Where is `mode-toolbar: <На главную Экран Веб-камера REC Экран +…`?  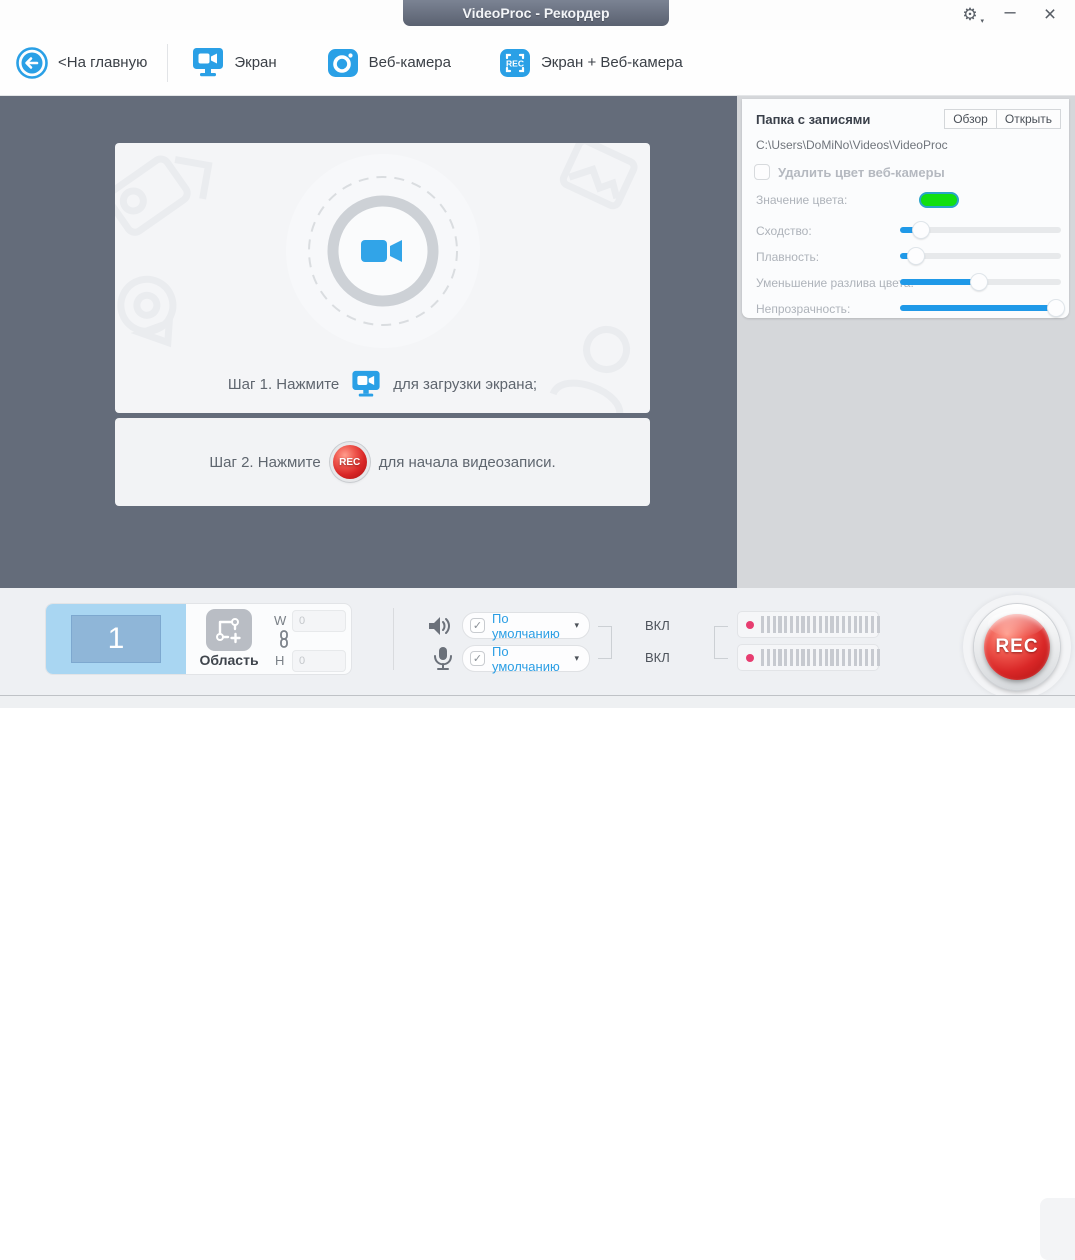
mode-toolbar: <На главную Экран Веб-камера REC Экран +… is located at coordinates (537, 63).